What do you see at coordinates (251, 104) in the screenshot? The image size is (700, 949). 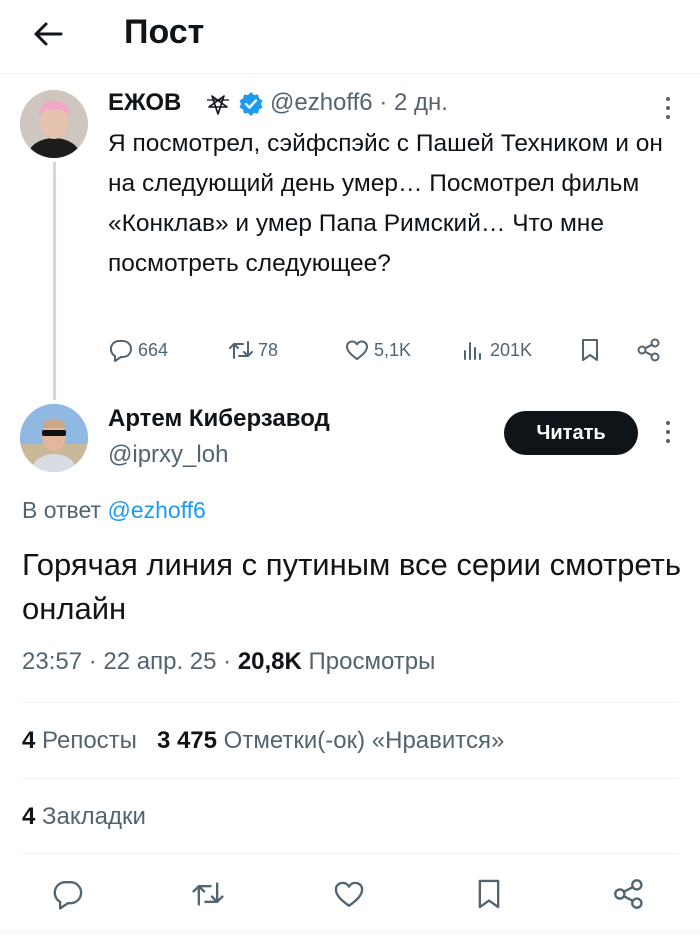 I see `verified-badge-icon` at bounding box center [251, 104].